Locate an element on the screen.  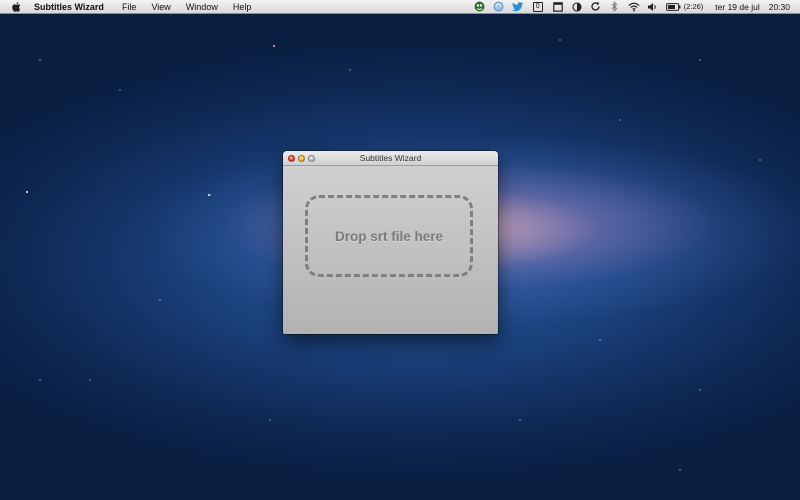
menu-app-name: Subtitles Wizard is located at coordinates (69, 7).